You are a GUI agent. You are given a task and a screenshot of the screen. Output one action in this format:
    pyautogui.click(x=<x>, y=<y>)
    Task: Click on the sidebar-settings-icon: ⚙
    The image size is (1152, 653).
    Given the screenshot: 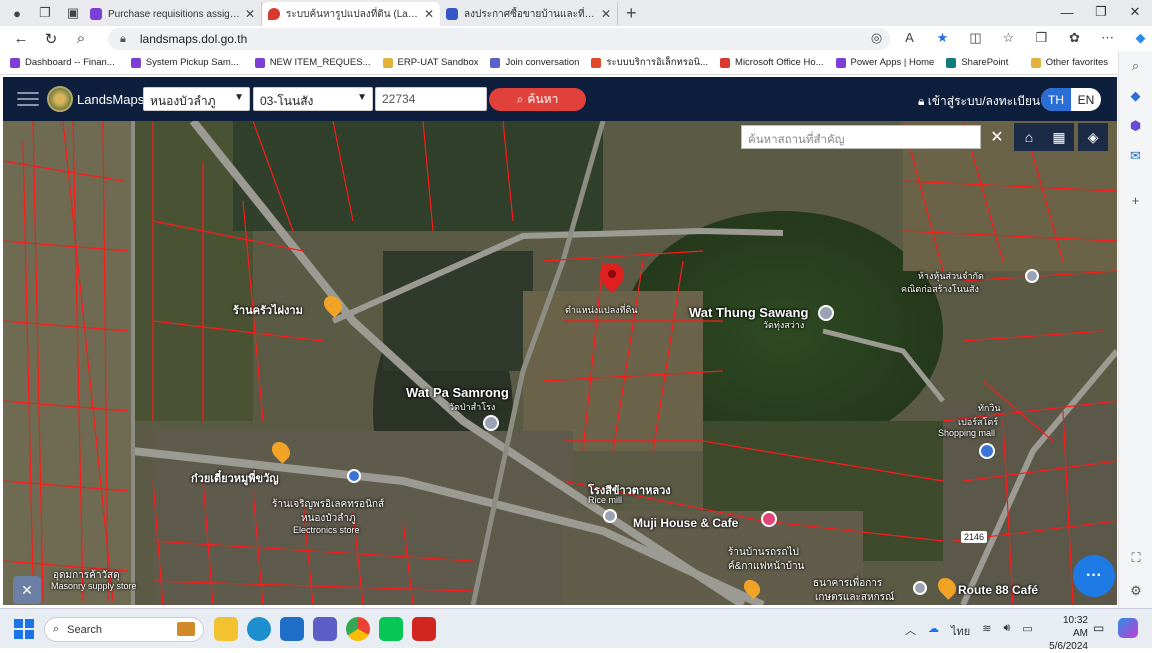 What is the action you would take?
    pyautogui.click(x=1135, y=591)
    